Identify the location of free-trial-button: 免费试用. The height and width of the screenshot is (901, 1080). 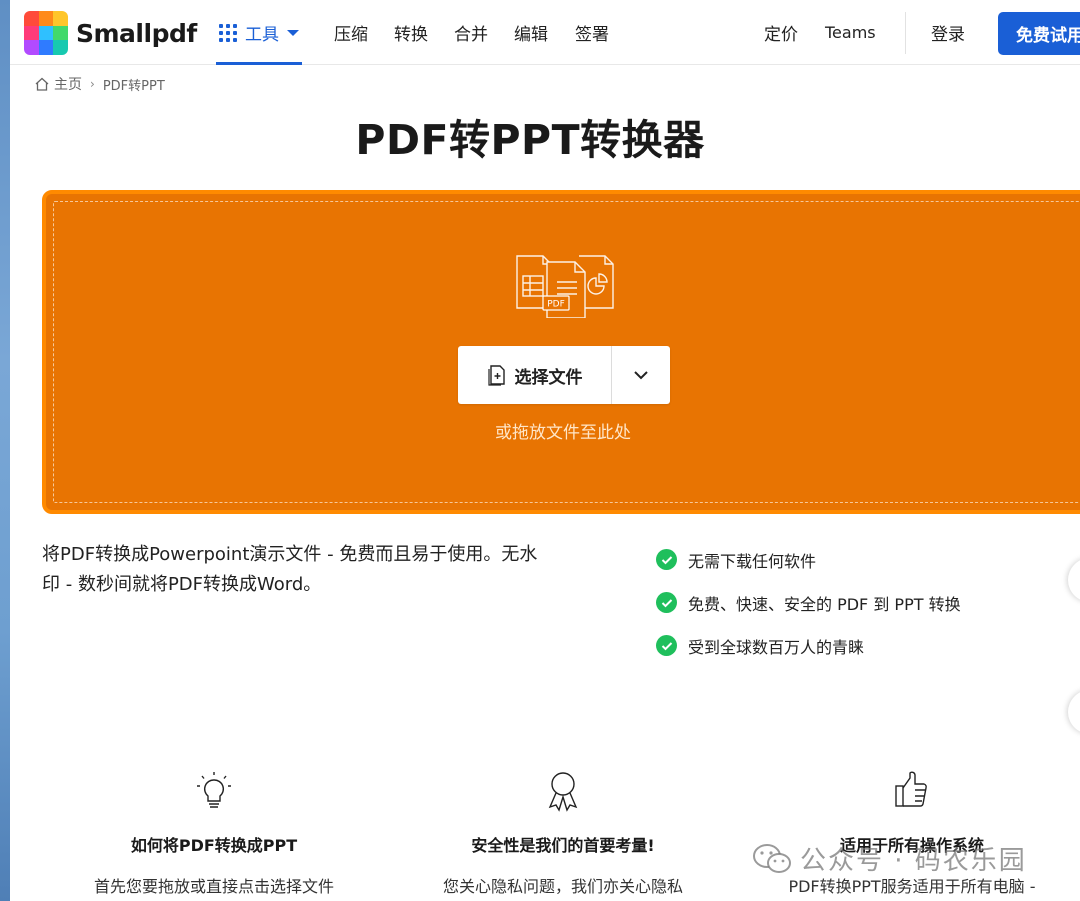
(1039, 33).